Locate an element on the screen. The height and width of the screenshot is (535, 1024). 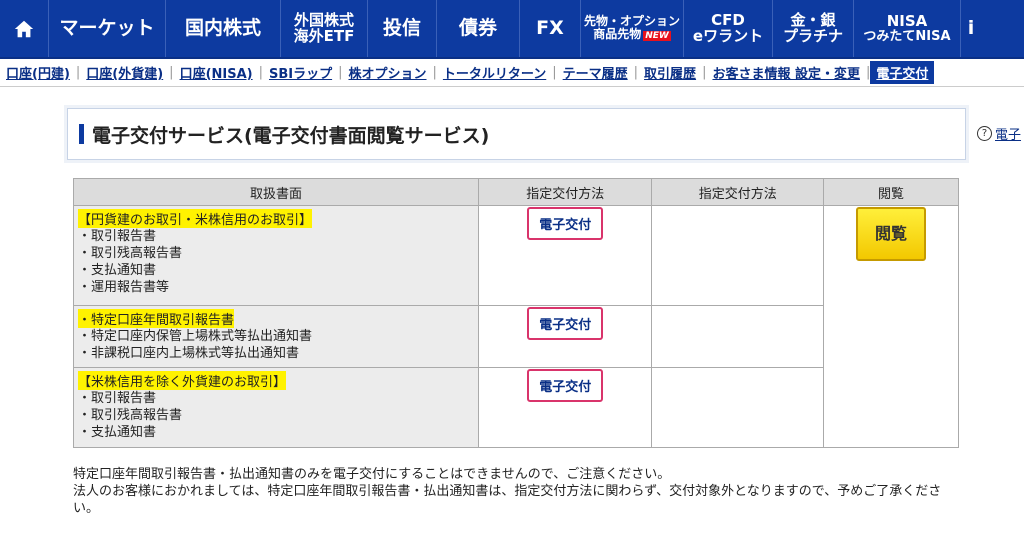
nav-foreign-stocks: 外国株式 海外ETF is located at coordinates (324, 28).